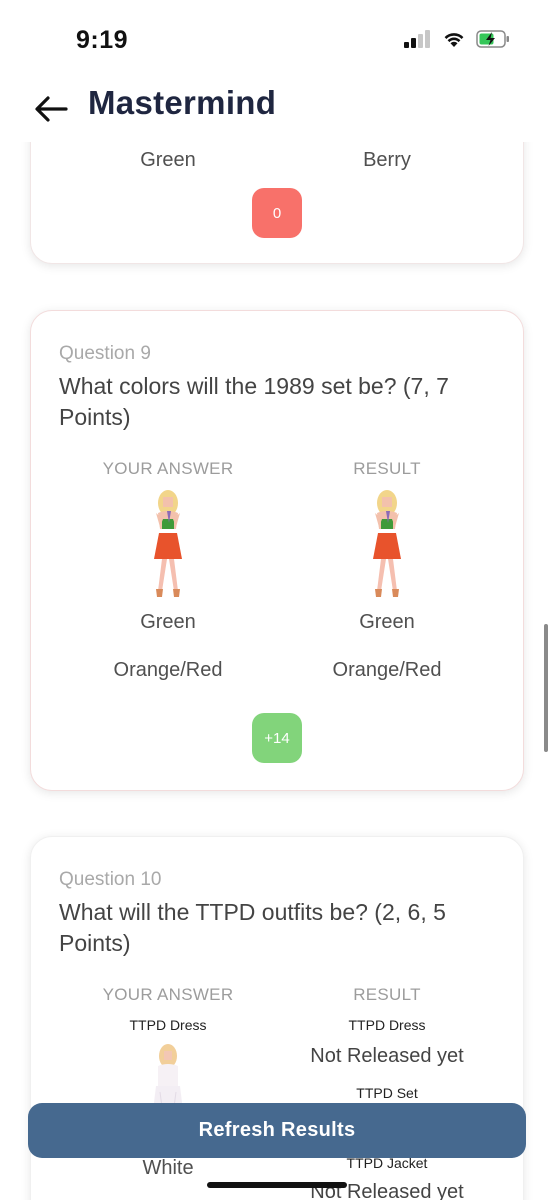  Describe the element at coordinates (102, 40) in the screenshot. I see `status-time: 9:19` at that location.